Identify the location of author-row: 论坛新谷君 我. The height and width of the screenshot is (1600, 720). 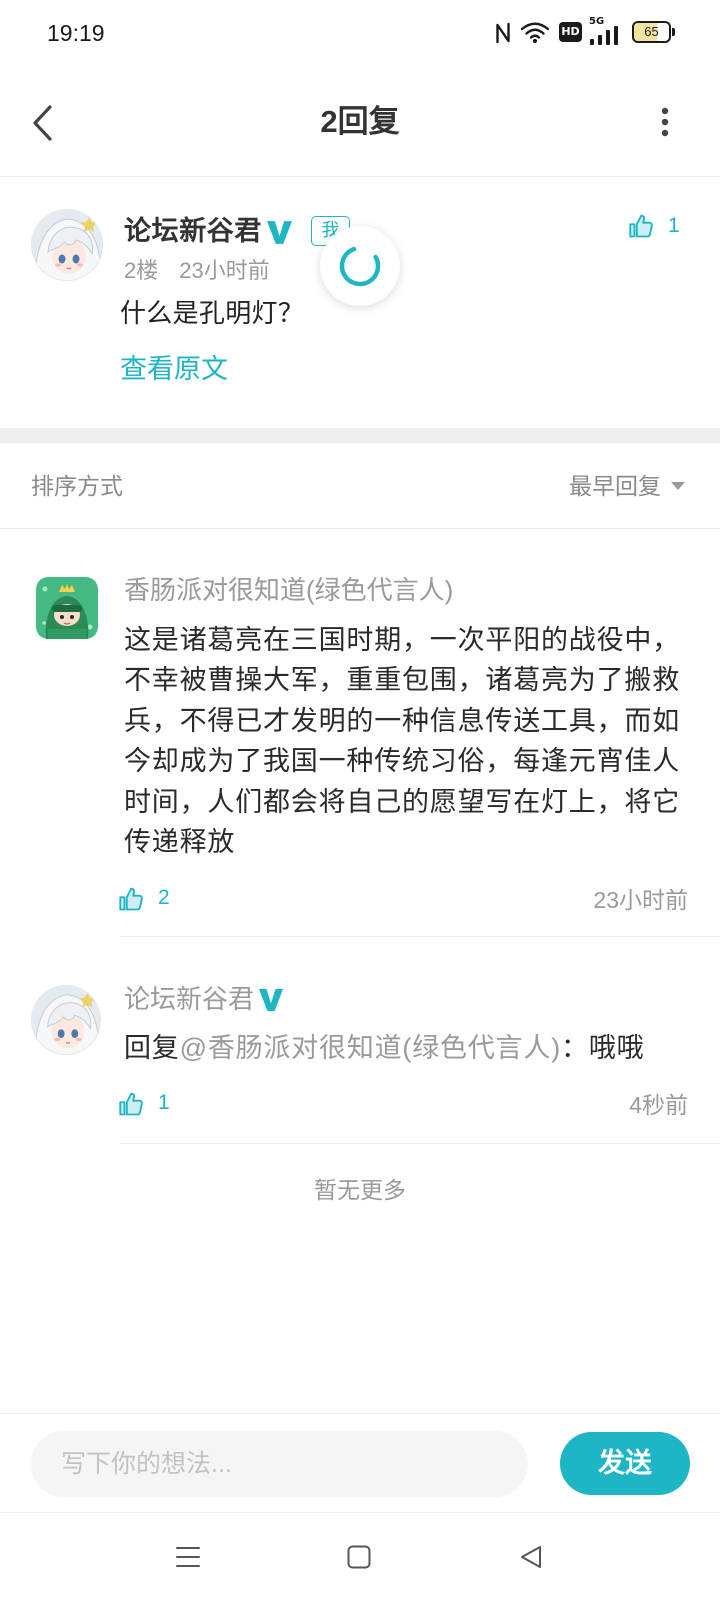
(237, 231).